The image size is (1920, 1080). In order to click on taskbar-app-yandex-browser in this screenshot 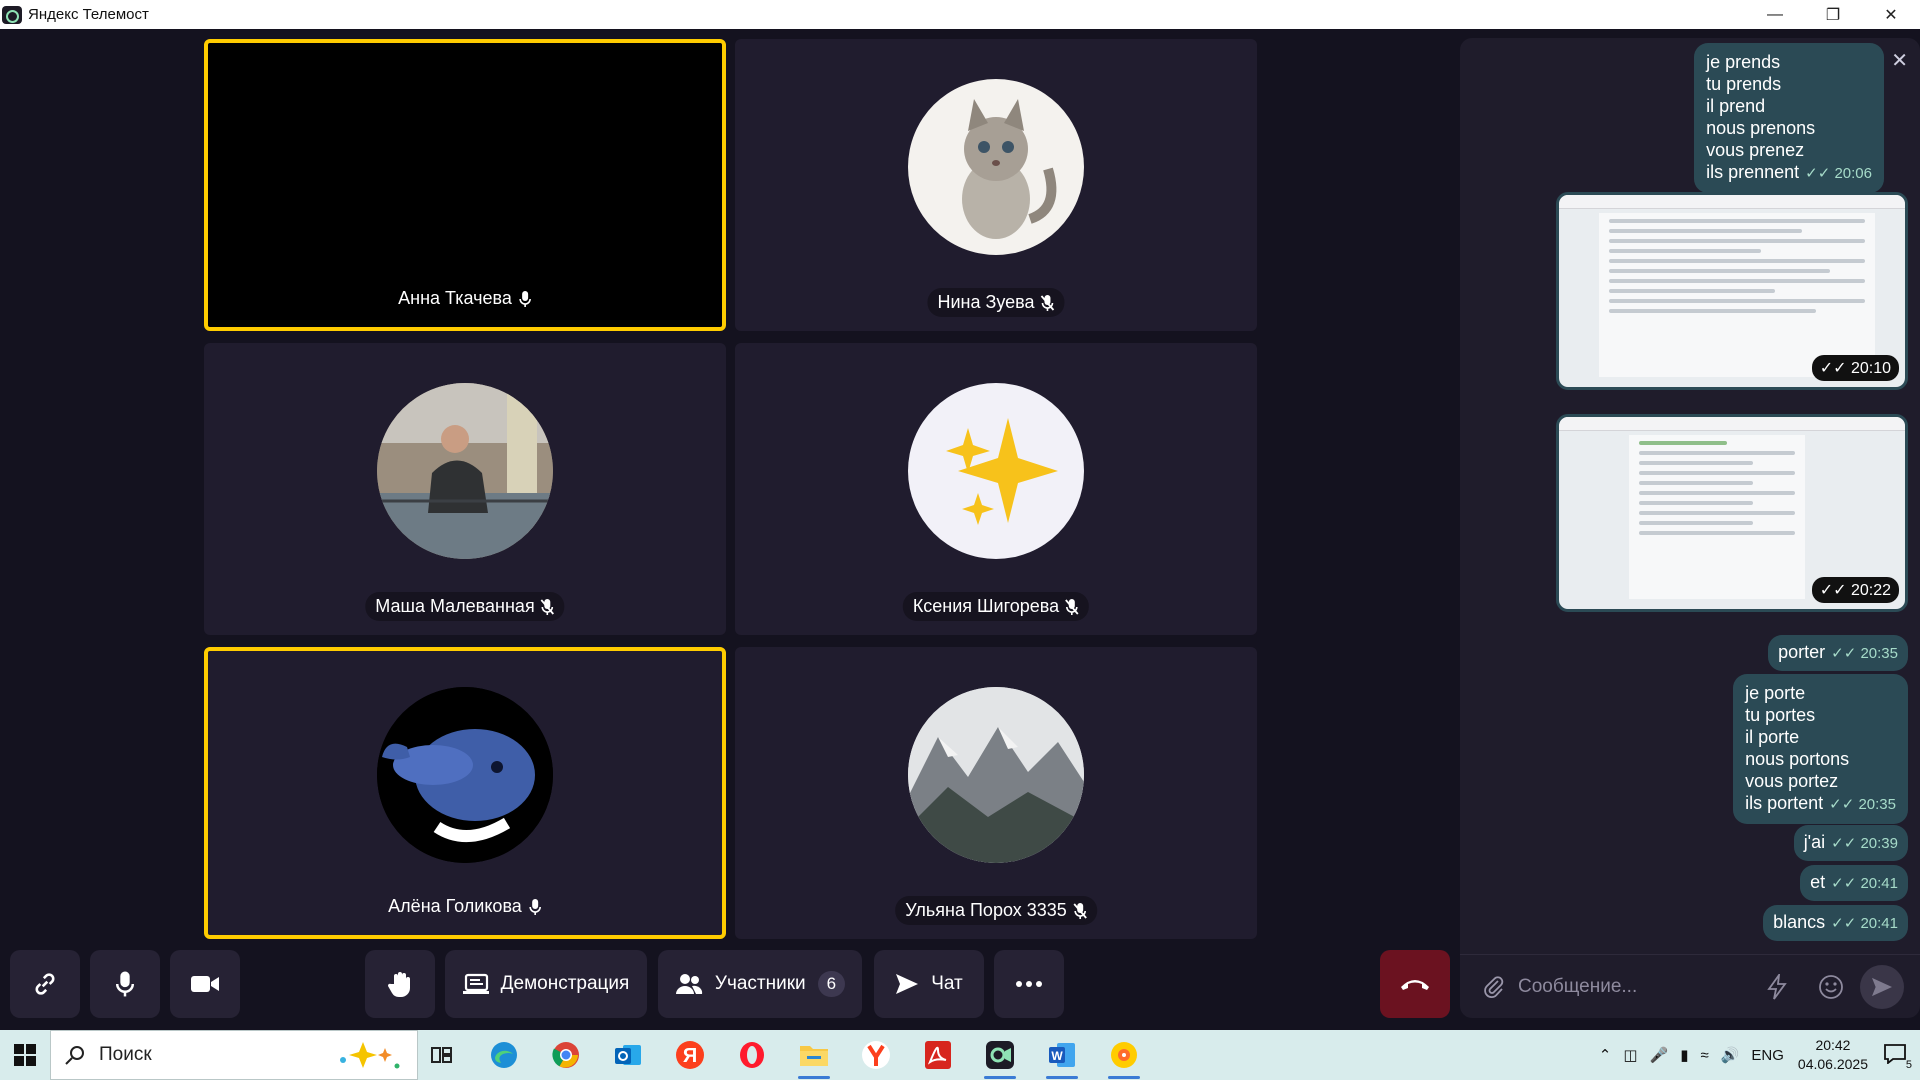, I will do `click(876, 1055)`.